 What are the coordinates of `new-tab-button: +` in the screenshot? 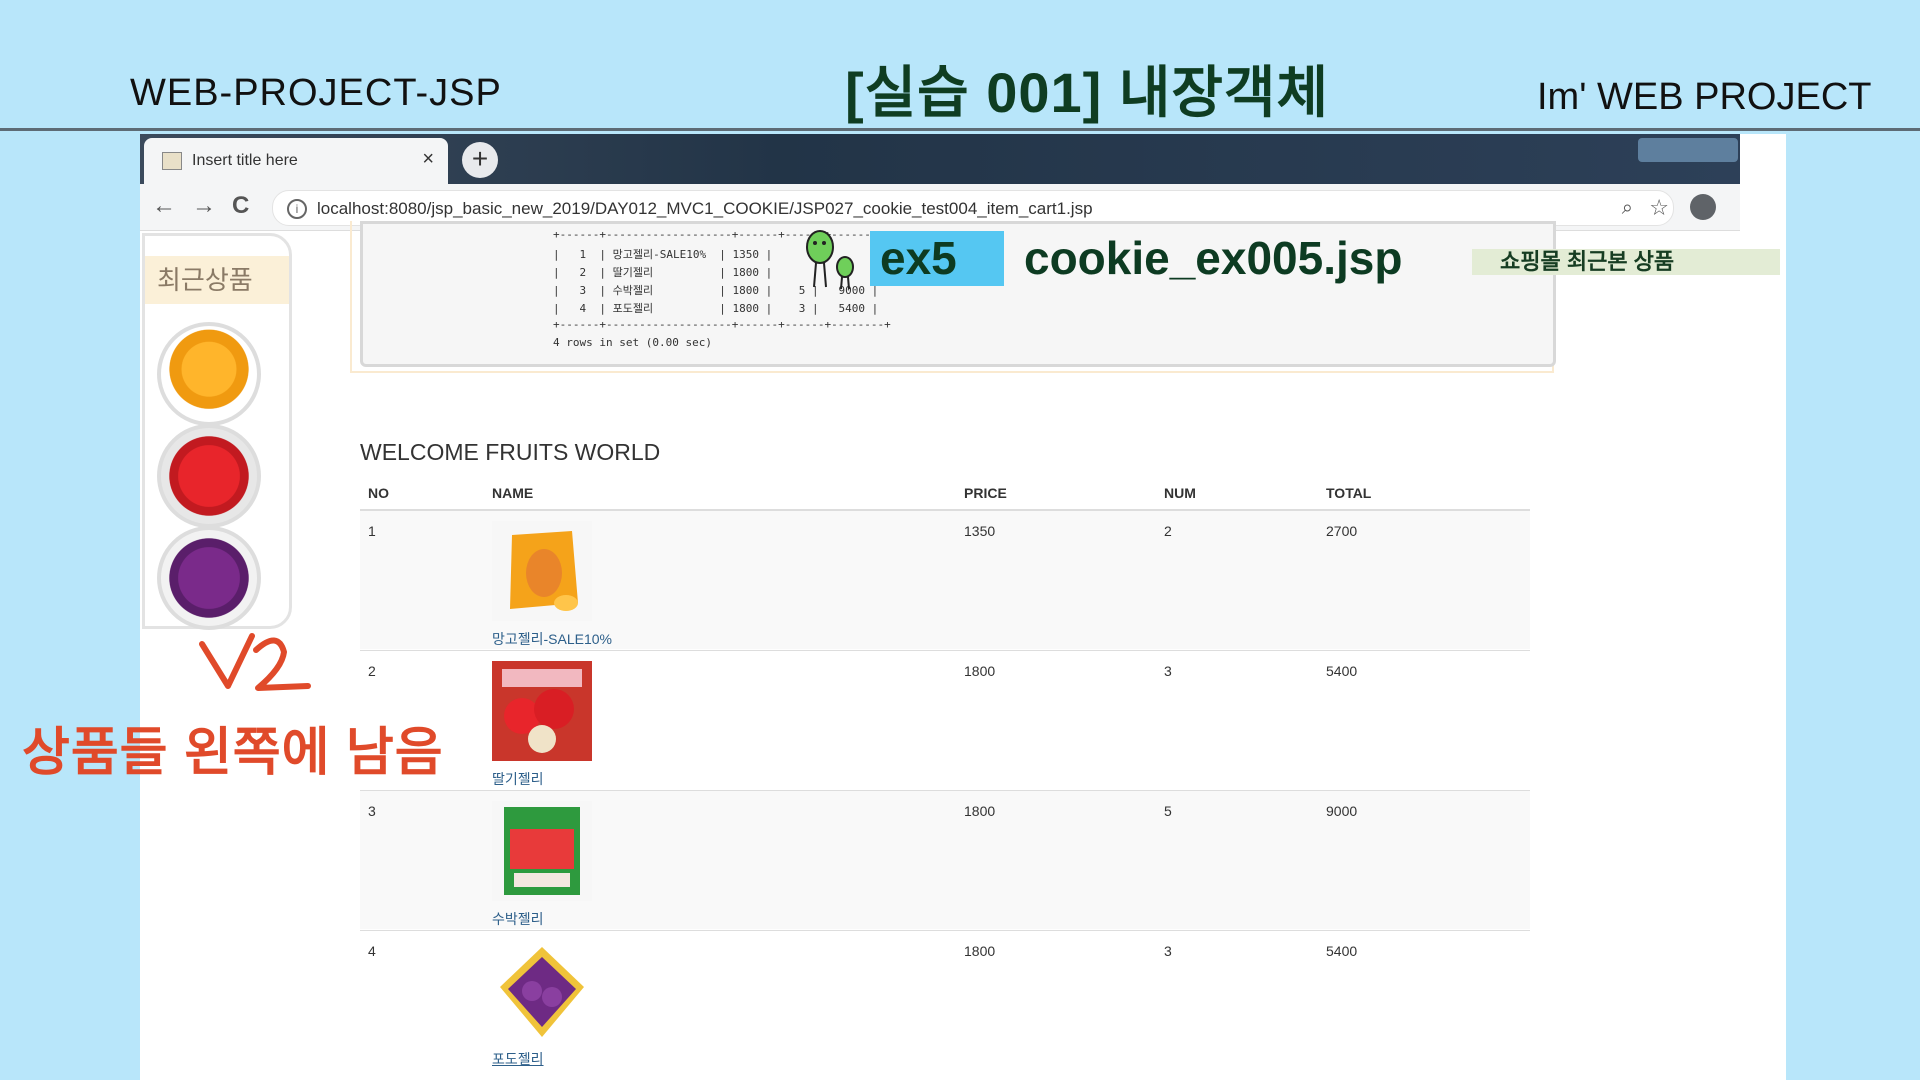 It's located at (480, 160).